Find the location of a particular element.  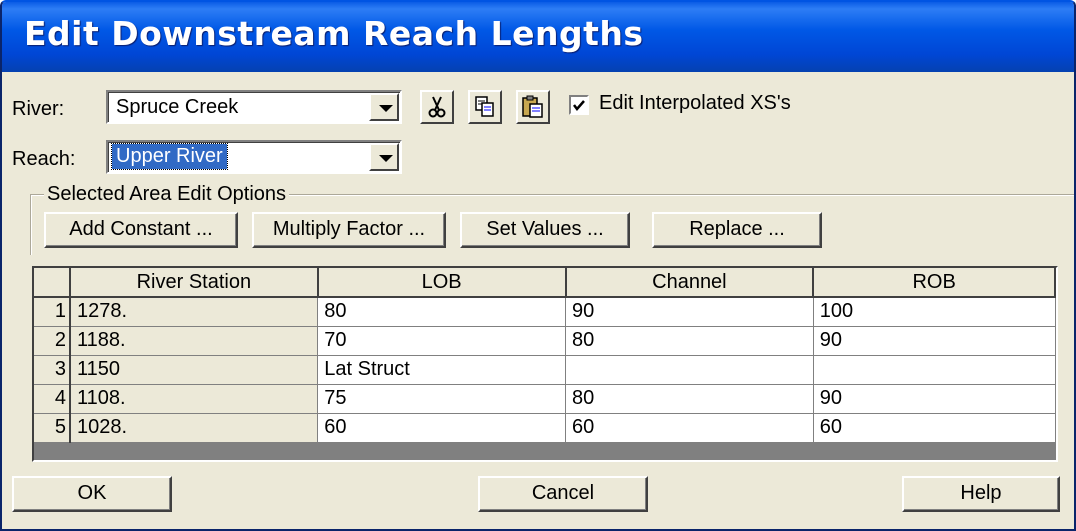

river-station-cell: 1188. is located at coordinates (194, 341).